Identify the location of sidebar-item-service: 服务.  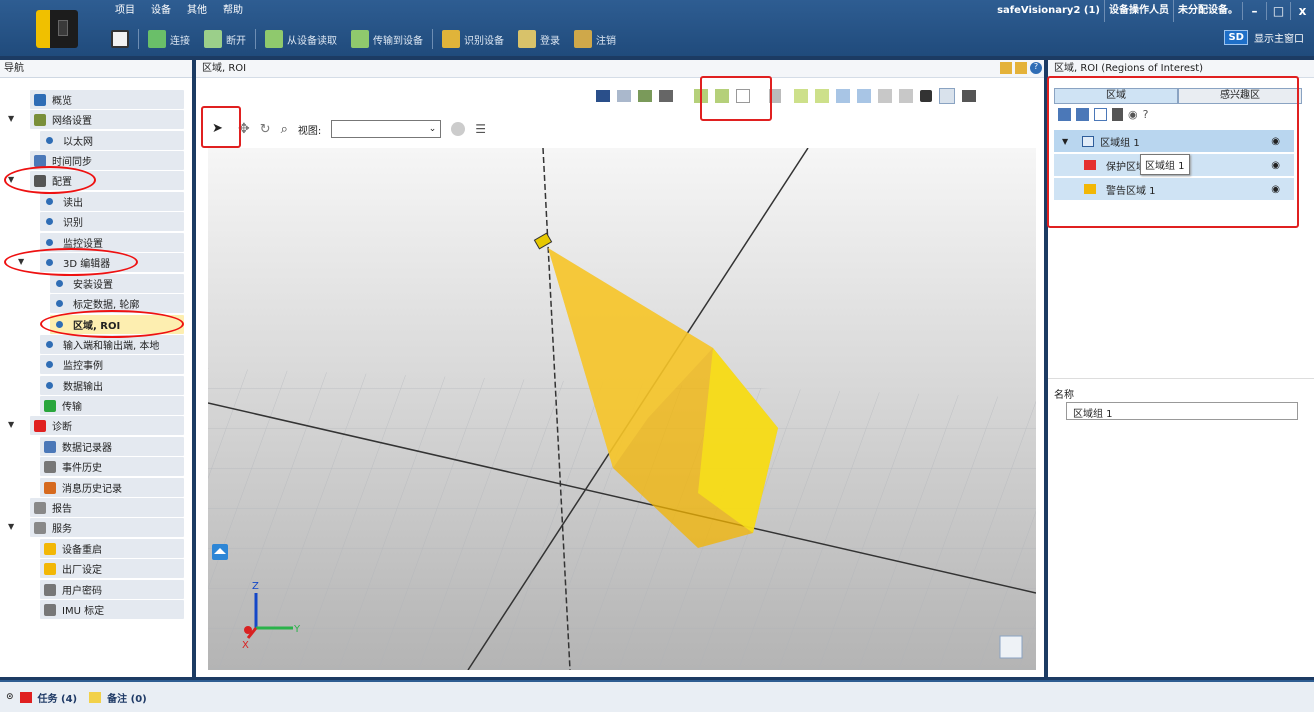
(107, 527).